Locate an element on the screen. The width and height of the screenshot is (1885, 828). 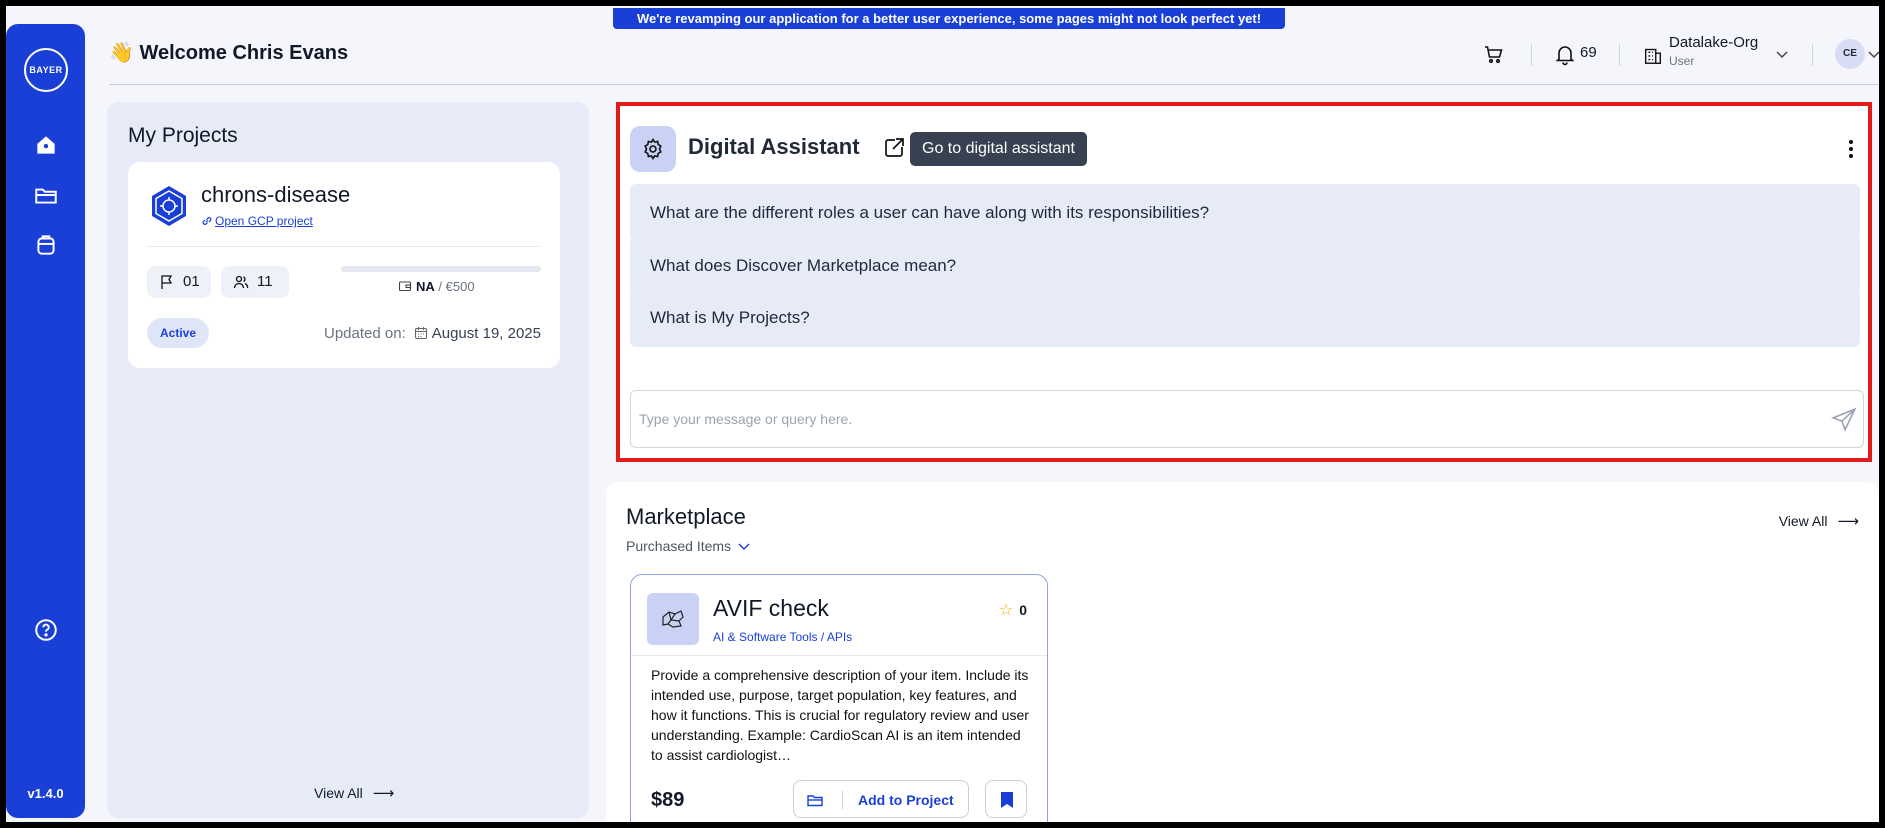
message-input is located at coordinates (1224, 419).